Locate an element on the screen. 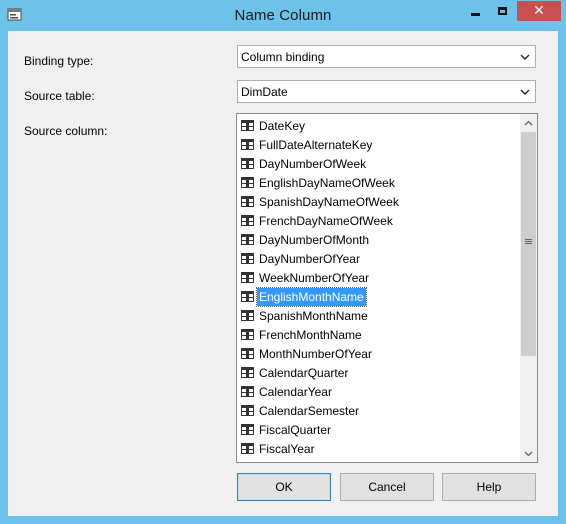 This screenshot has width=566, height=524. source-table-label: Source table: is located at coordinates (59, 96).